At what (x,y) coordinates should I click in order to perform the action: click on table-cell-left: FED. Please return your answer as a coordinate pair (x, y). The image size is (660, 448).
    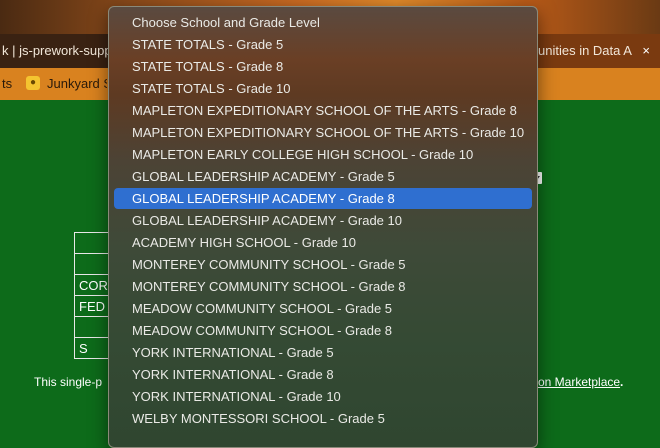
    Looking at the image, I should click on (93, 306).